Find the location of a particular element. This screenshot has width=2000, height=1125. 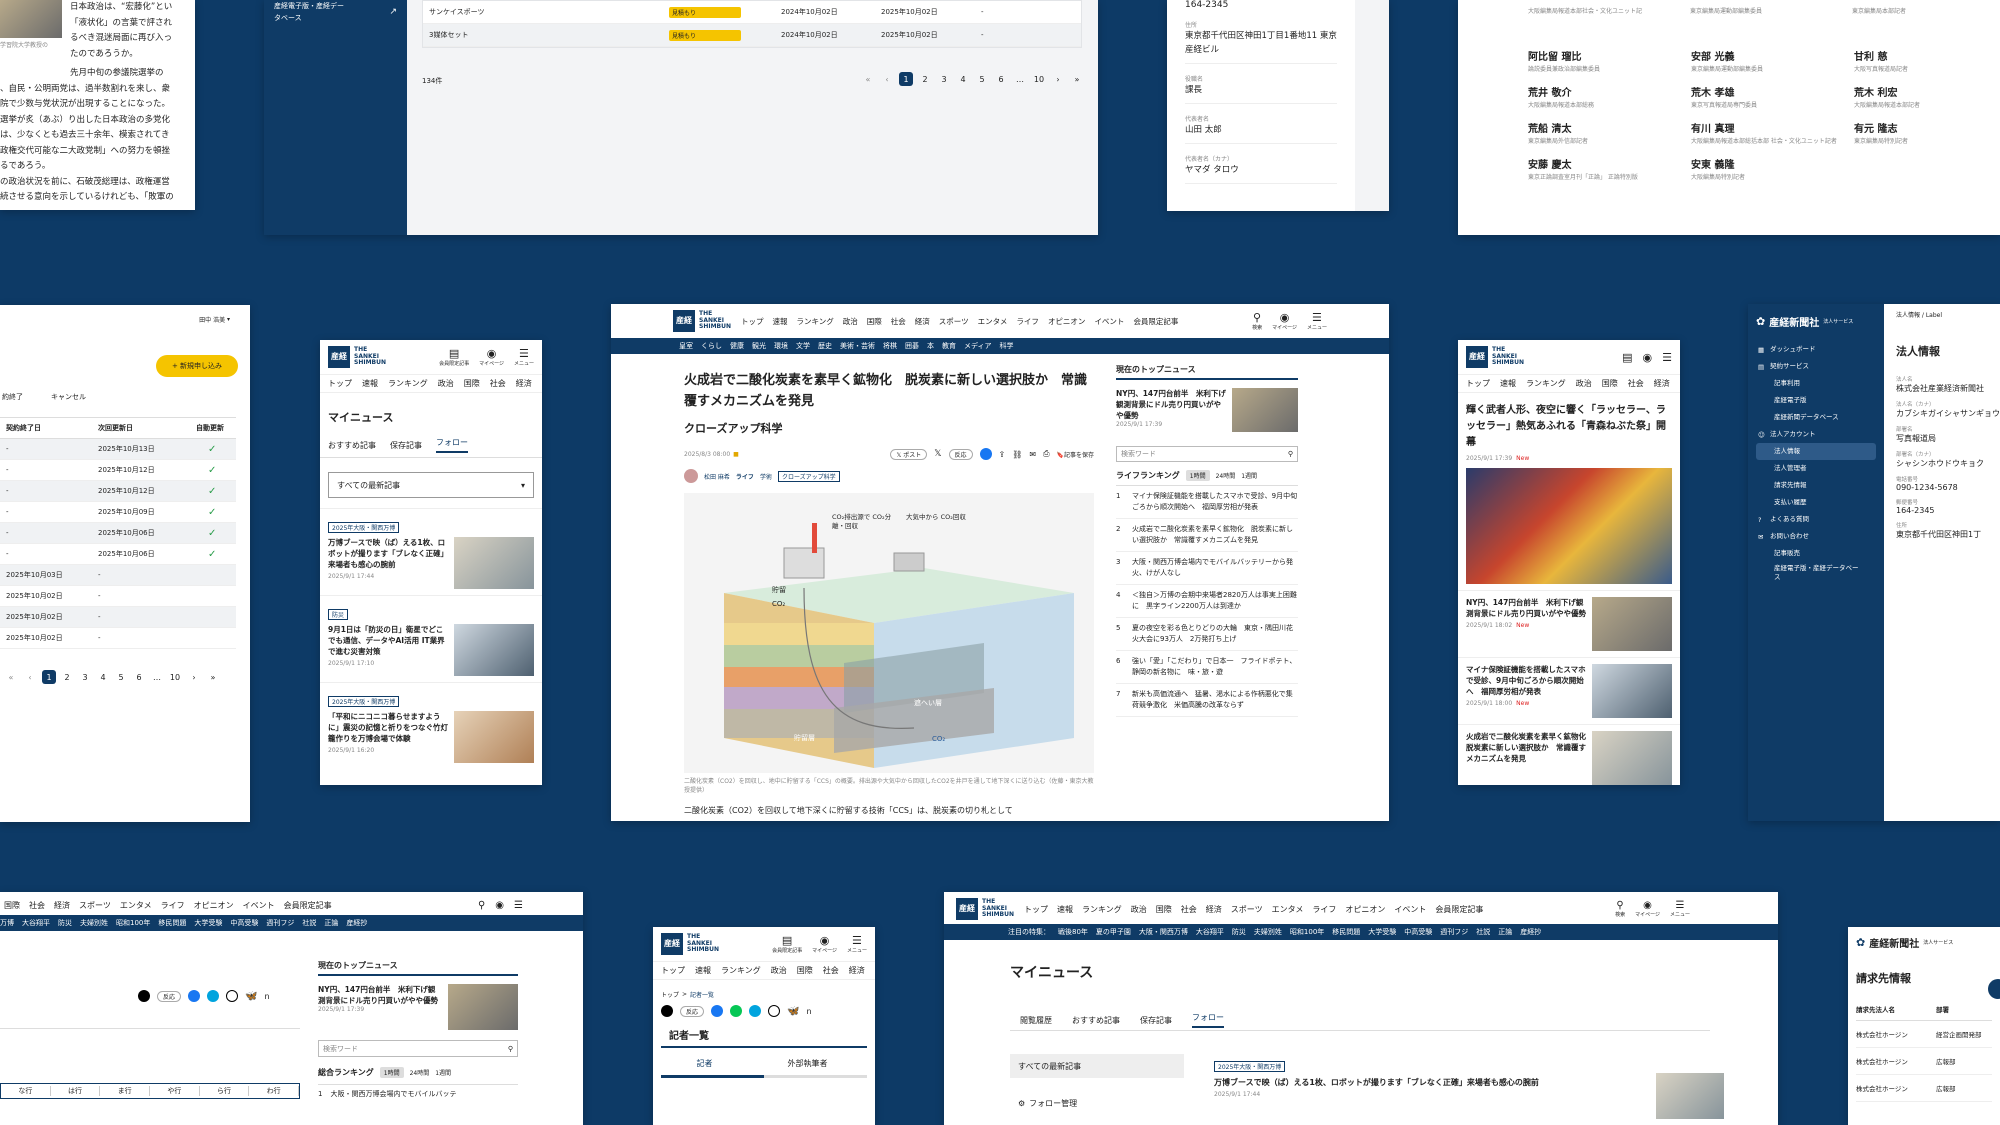

kana-tab: わ行 is located at coordinates (274, 1091).